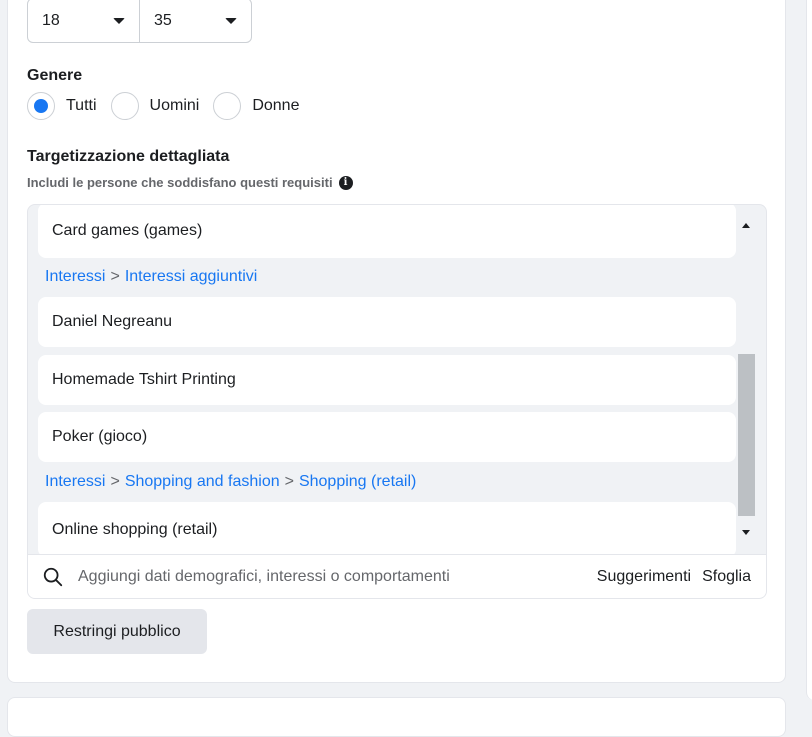 The width and height of the screenshot is (812, 737). Describe the element at coordinates (746, 225) in the screenshot. I see `scroll-up-arrow-icon` at that location.